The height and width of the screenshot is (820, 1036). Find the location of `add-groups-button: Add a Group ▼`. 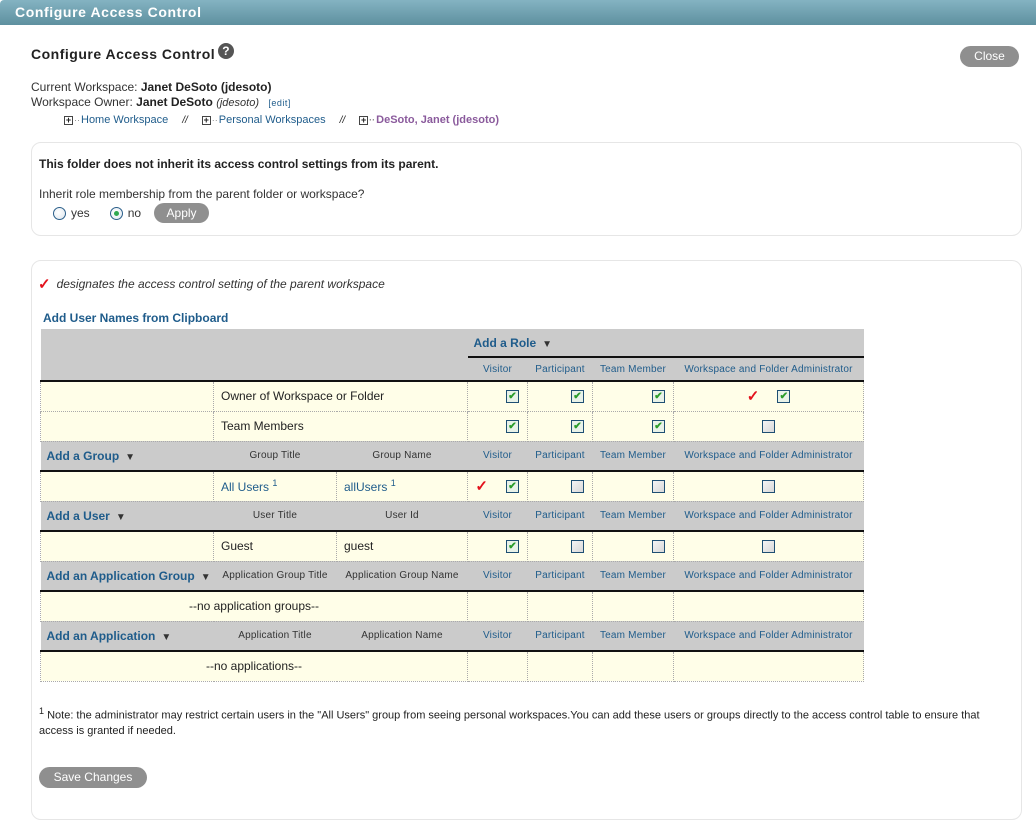

add-groups-button: Add a Group ▼ is located at coordinates (127, 456).